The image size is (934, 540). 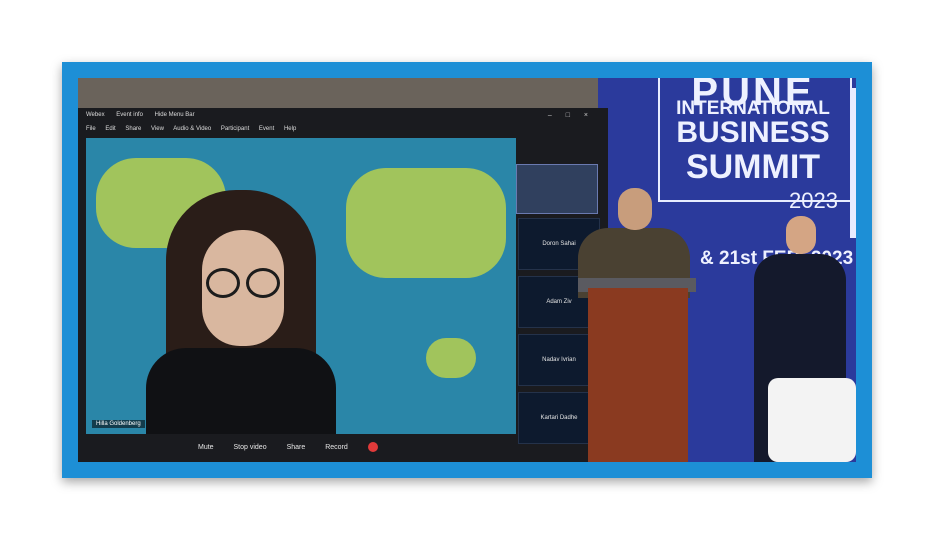 What do you see at coordinates (91, 129) in the screenshot?
I see `menu-file: File` at bounding box center [91, 129].